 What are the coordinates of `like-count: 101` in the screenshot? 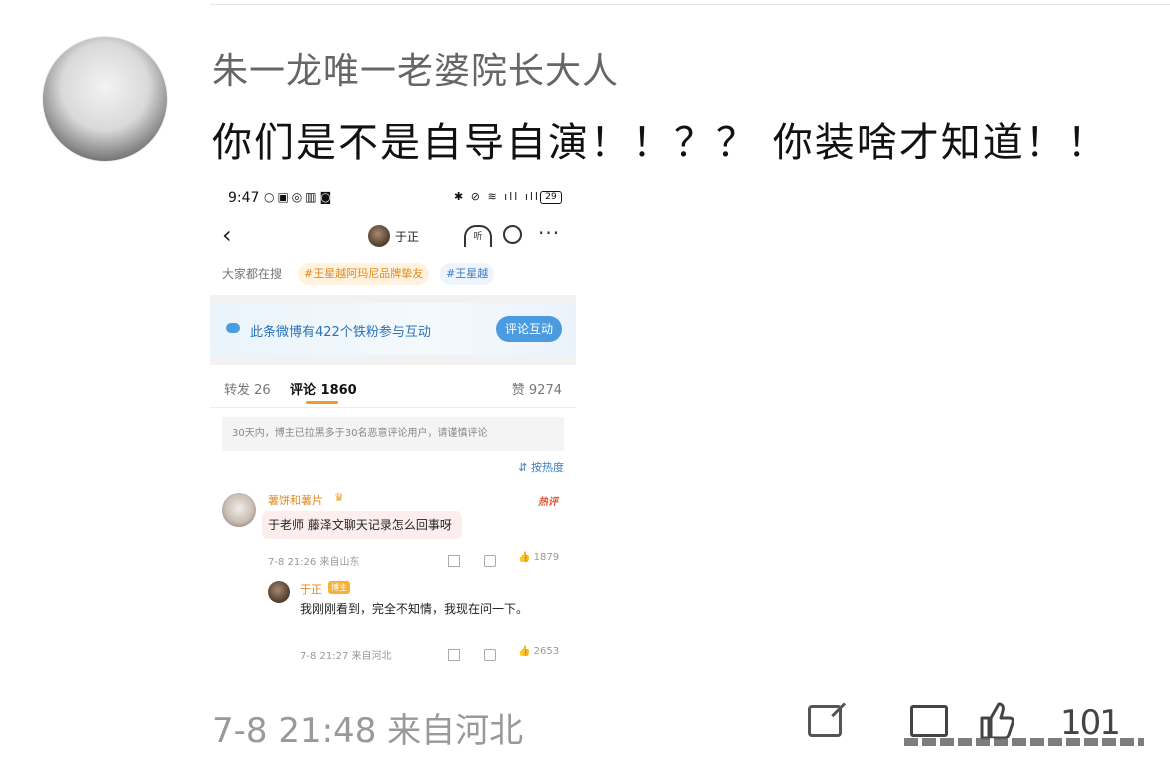 It's located at (1090, 723).